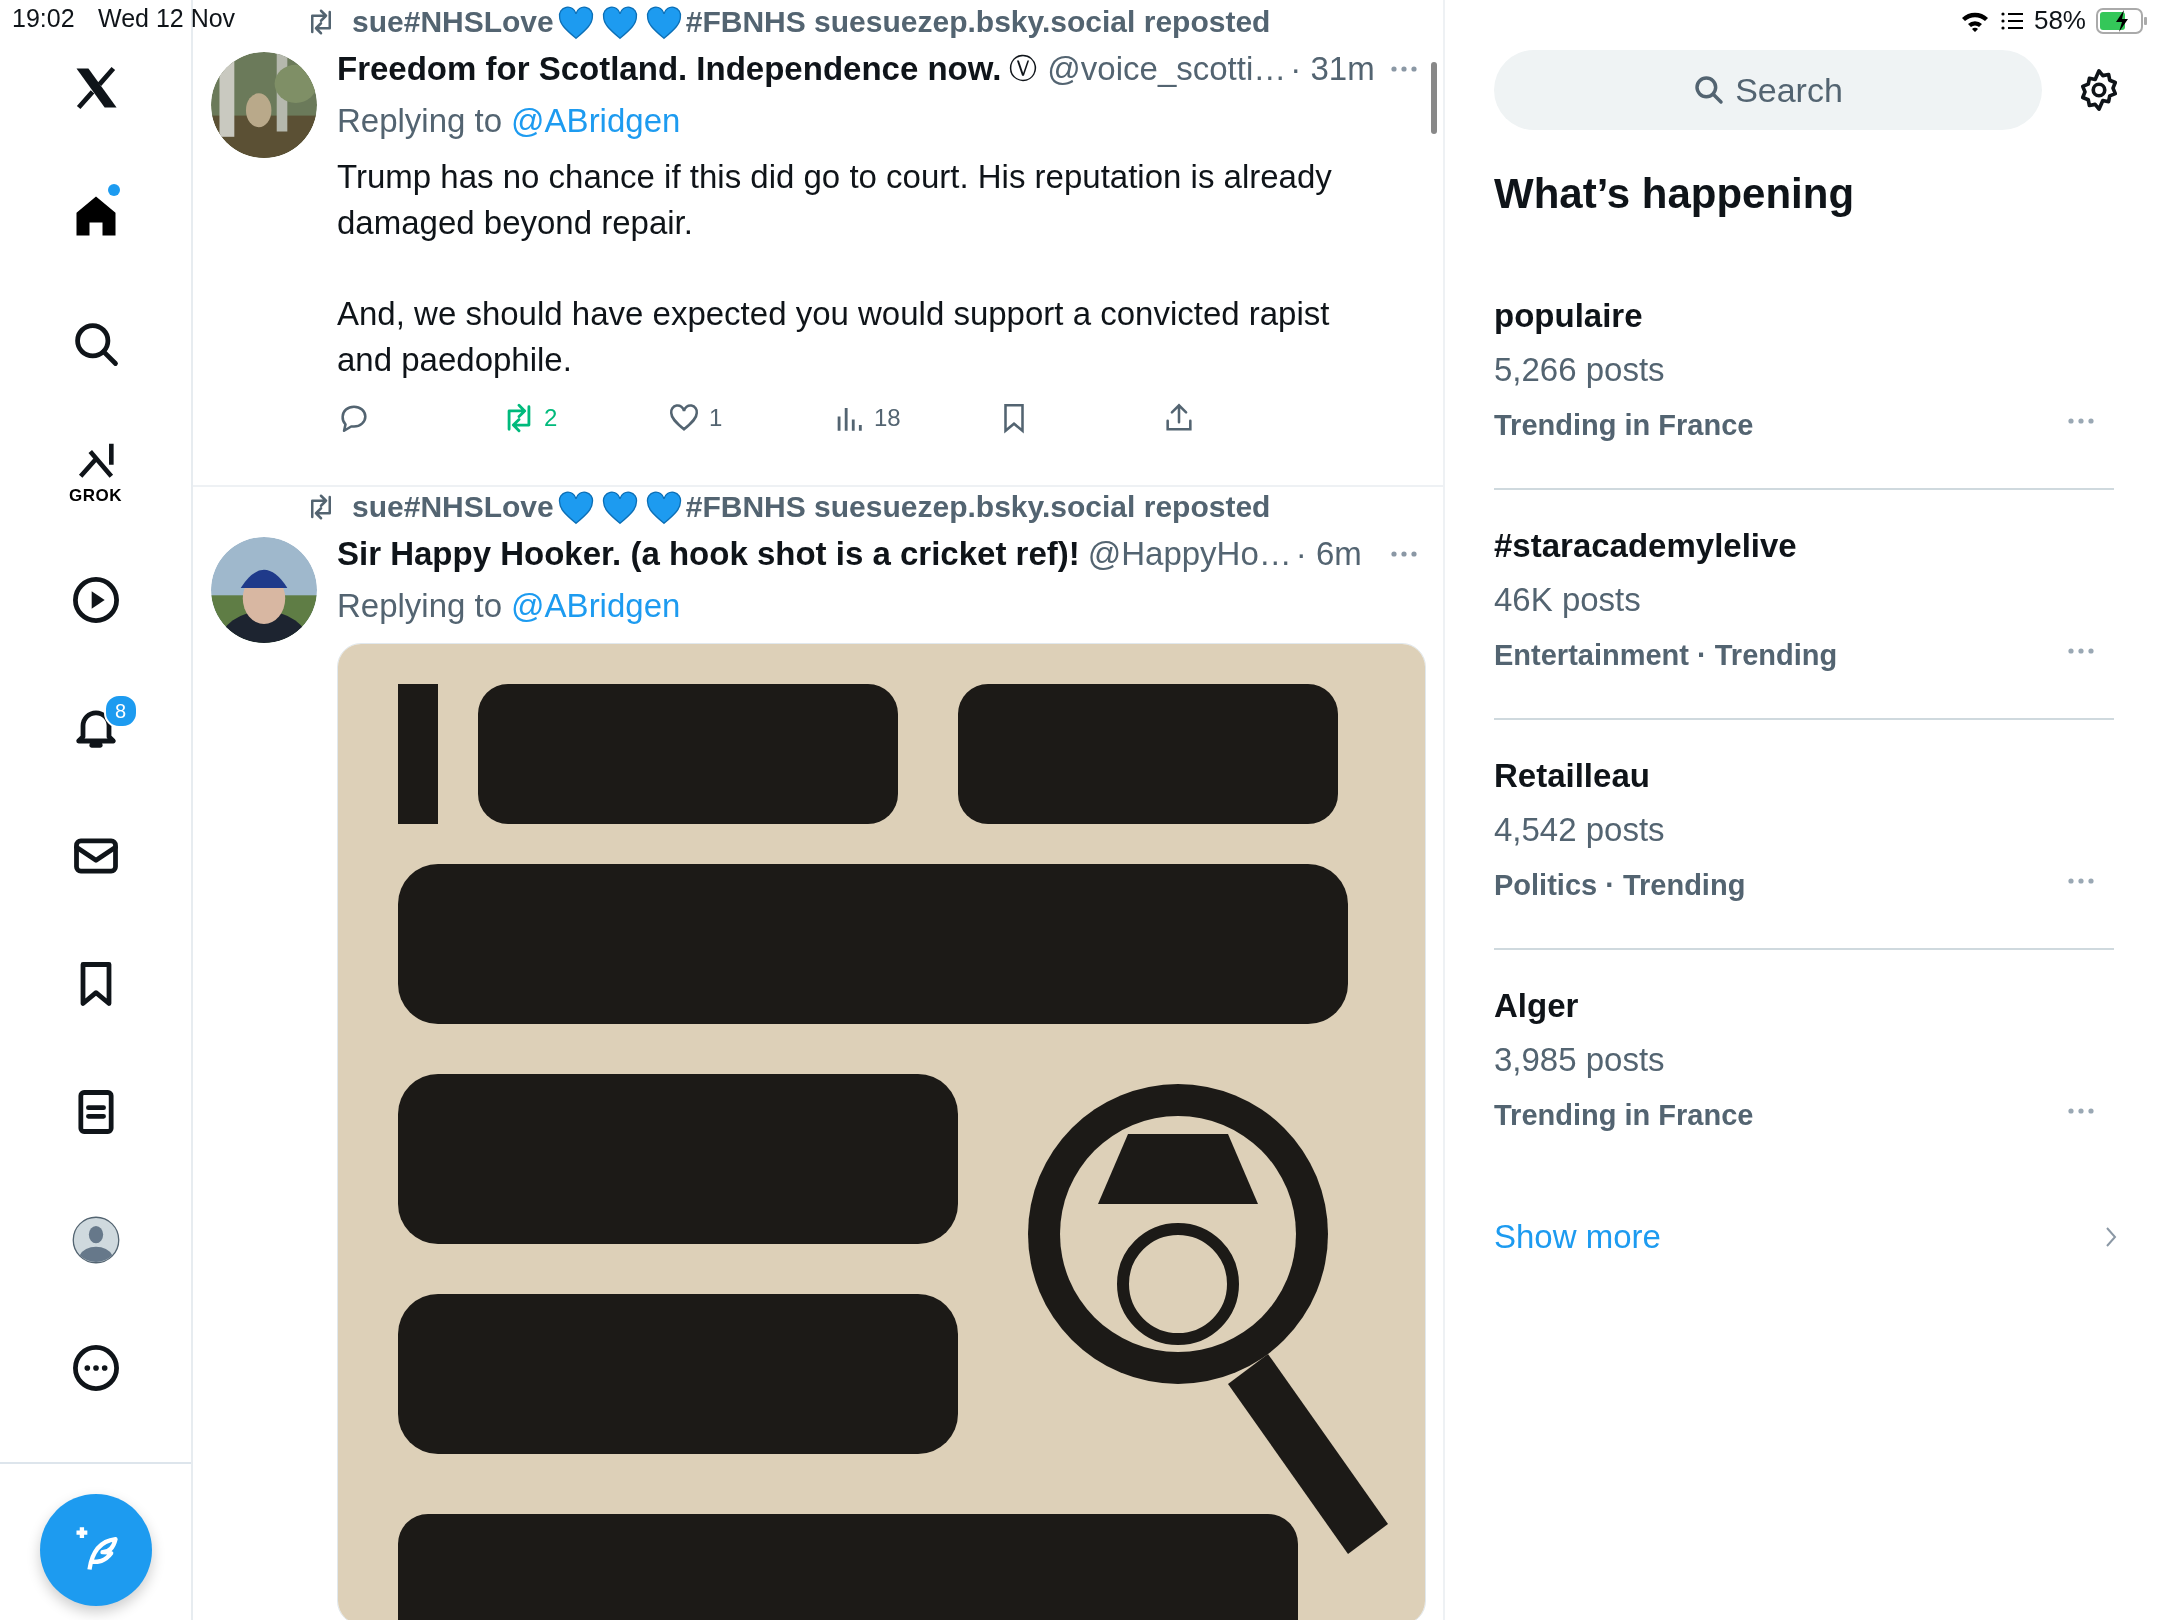 Image resolution: width=2160 pixels, height=1620 pixels. Describe the element at coordinates (1580, 830) in the screenshot. I see `trend-post-count: 4,542 posts` at that location.